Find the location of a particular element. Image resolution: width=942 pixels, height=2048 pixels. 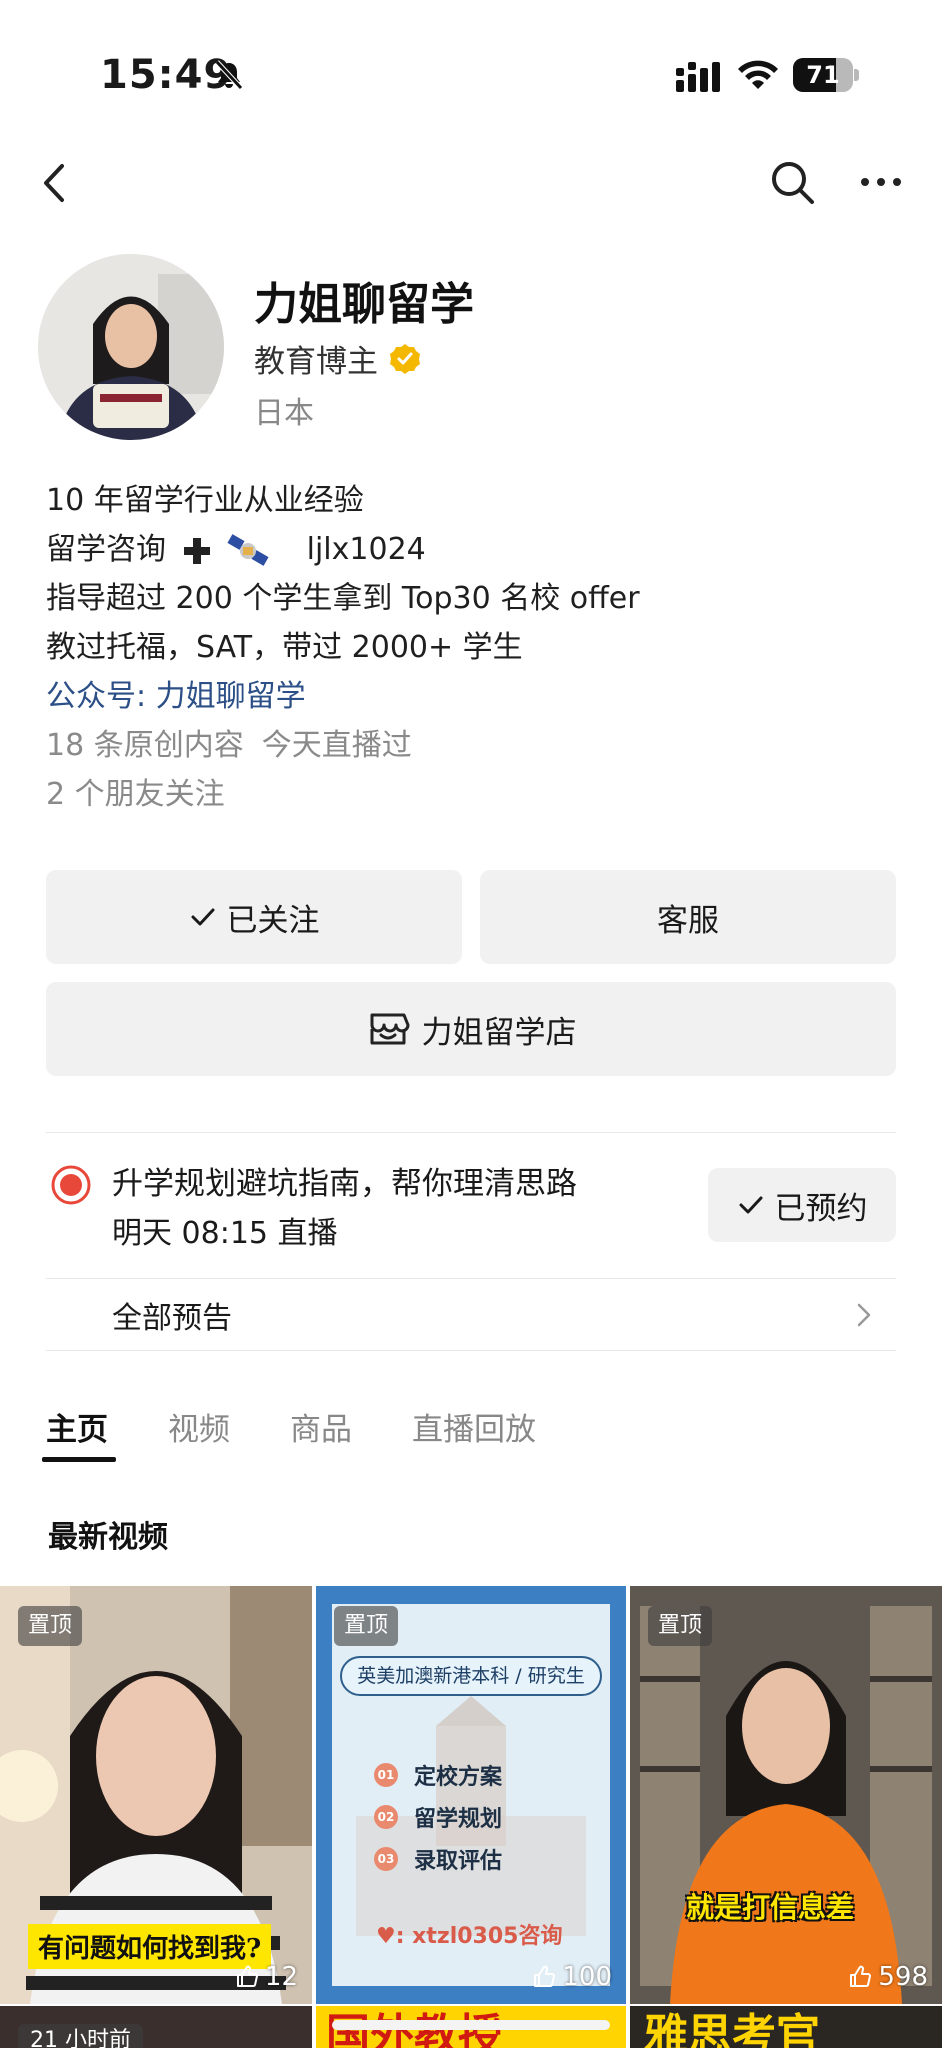

live-record-icon is located at coordinates (71, 1185).